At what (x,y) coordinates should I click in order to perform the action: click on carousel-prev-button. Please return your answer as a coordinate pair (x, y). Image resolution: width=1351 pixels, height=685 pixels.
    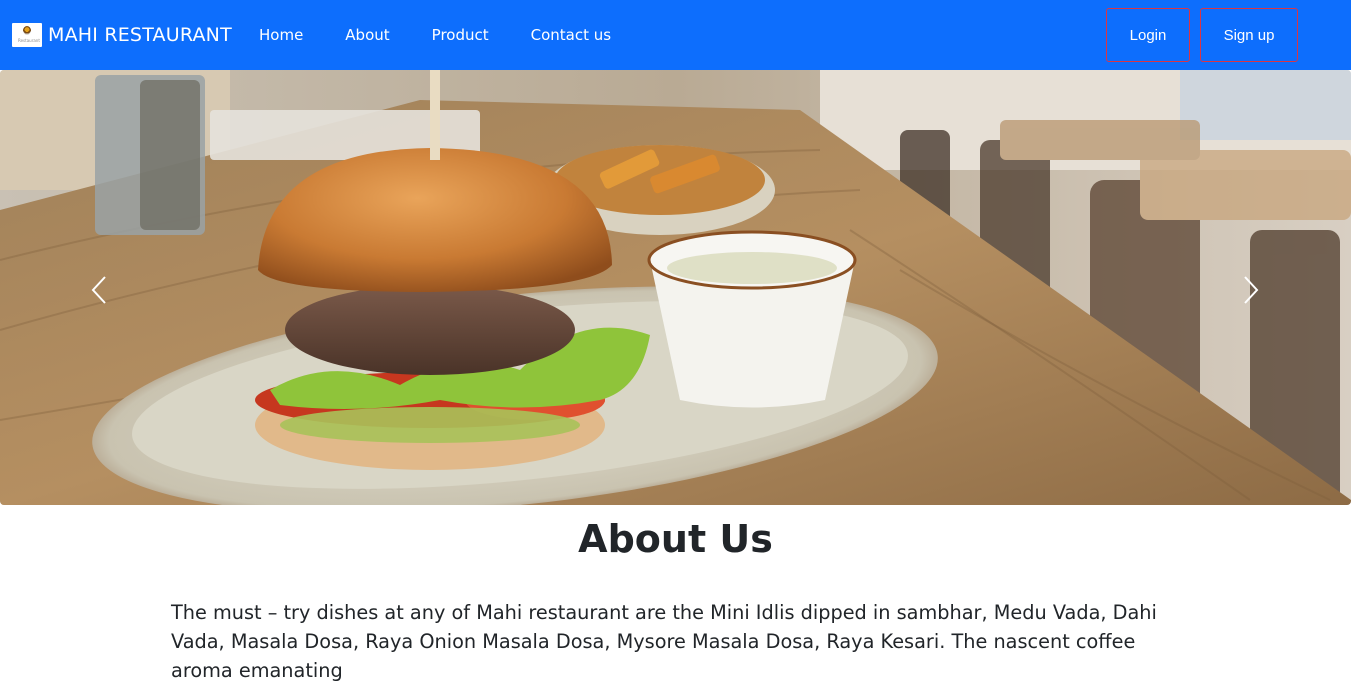
    Looking at the image, I should click on (100, 290).